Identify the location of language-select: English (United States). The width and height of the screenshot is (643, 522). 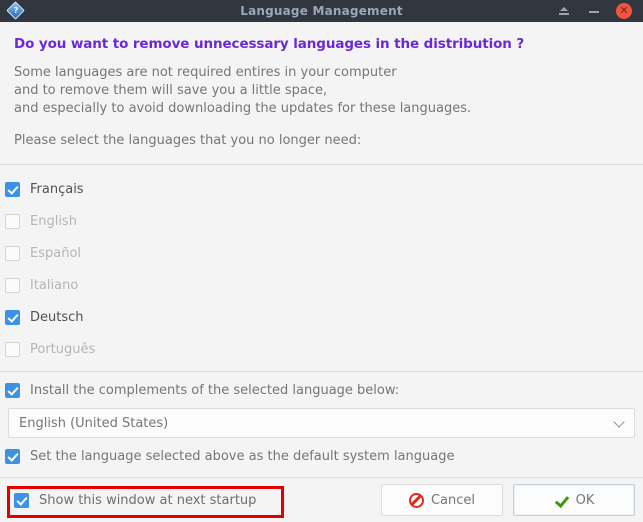
(321, 423).